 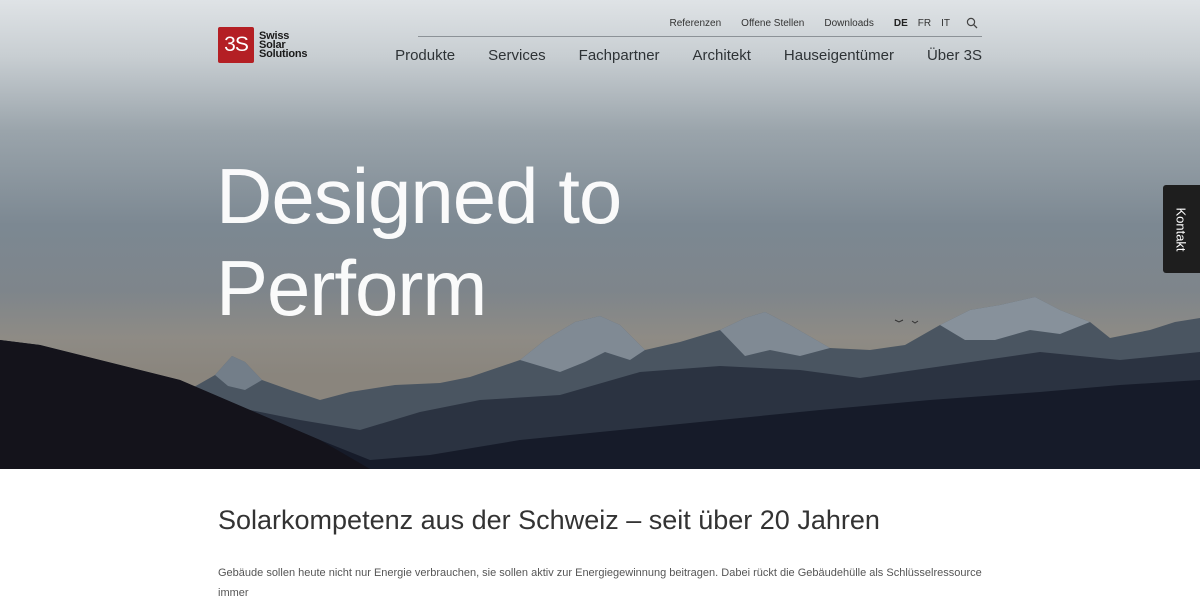 What do you see at coordinates (839, 55) in the screenshot?
I see `main-nav-hauseigentuemer: Hauseigentümer` at bounding box center [839, 55].